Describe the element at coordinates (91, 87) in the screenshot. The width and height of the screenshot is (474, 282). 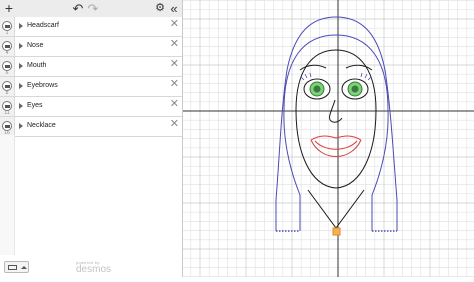
I see `folder-eyebrows: 8 Eyebrows ✕` at that location.